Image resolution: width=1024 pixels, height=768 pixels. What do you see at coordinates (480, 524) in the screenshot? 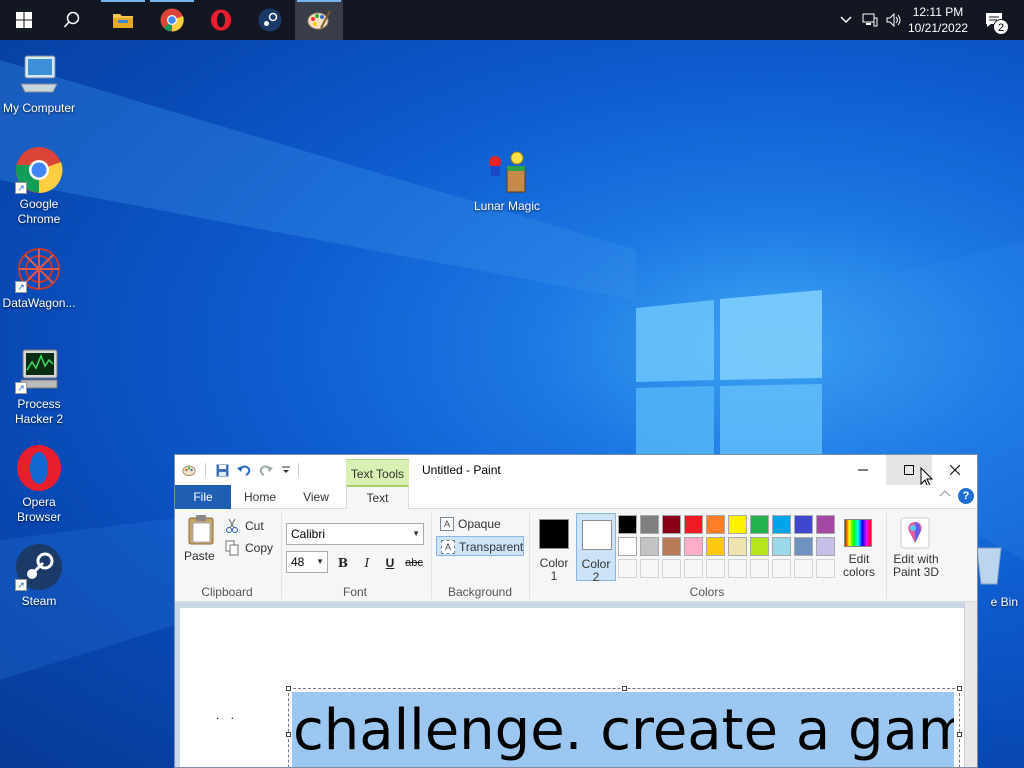
I see `opaque-option: A Opaque` at bounding box center [480, 524].